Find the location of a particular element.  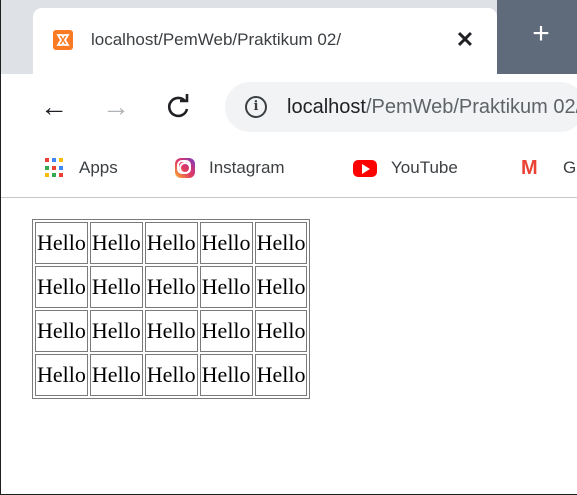

bookmark-label: Apps is located at coordinates (98, 167).